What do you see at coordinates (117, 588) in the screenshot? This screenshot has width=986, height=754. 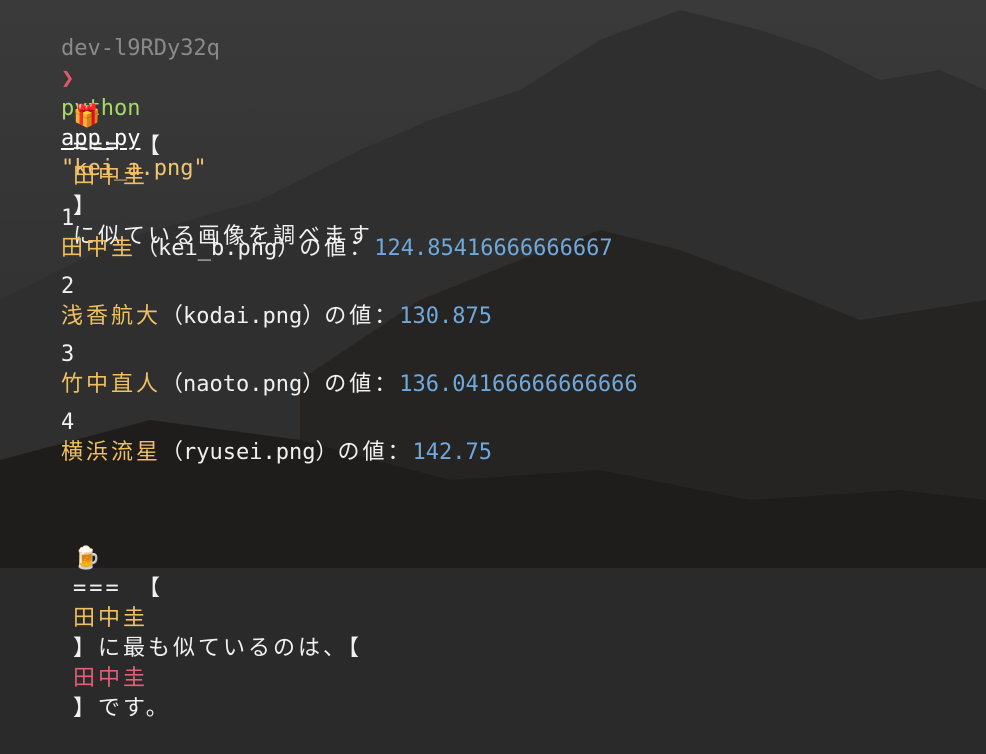 I see `footer-prefix: === 【` at bounding box center [117, 588].